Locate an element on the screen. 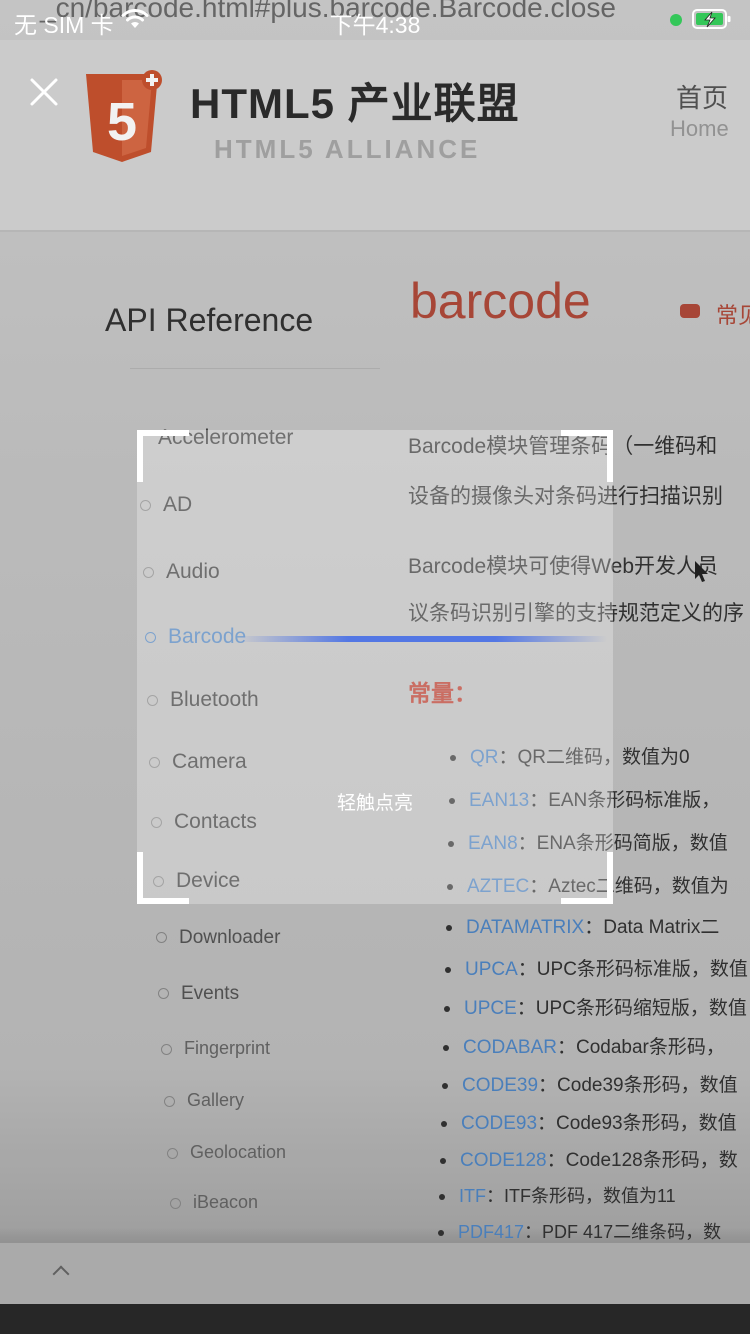 The image size is (750, 1334). location-indicator-dot is located at coordinates (676, 20).